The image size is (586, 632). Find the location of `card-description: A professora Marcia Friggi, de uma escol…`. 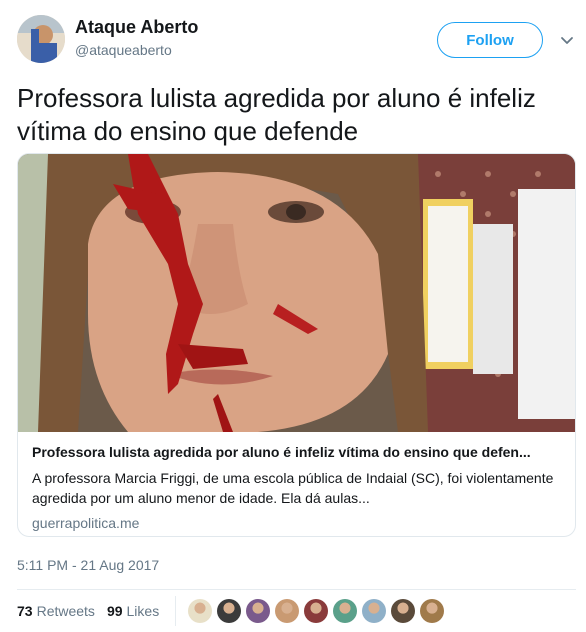

card-description: A professora Marcia Friggi, de uma escol… is located at coordinates (293, 488).